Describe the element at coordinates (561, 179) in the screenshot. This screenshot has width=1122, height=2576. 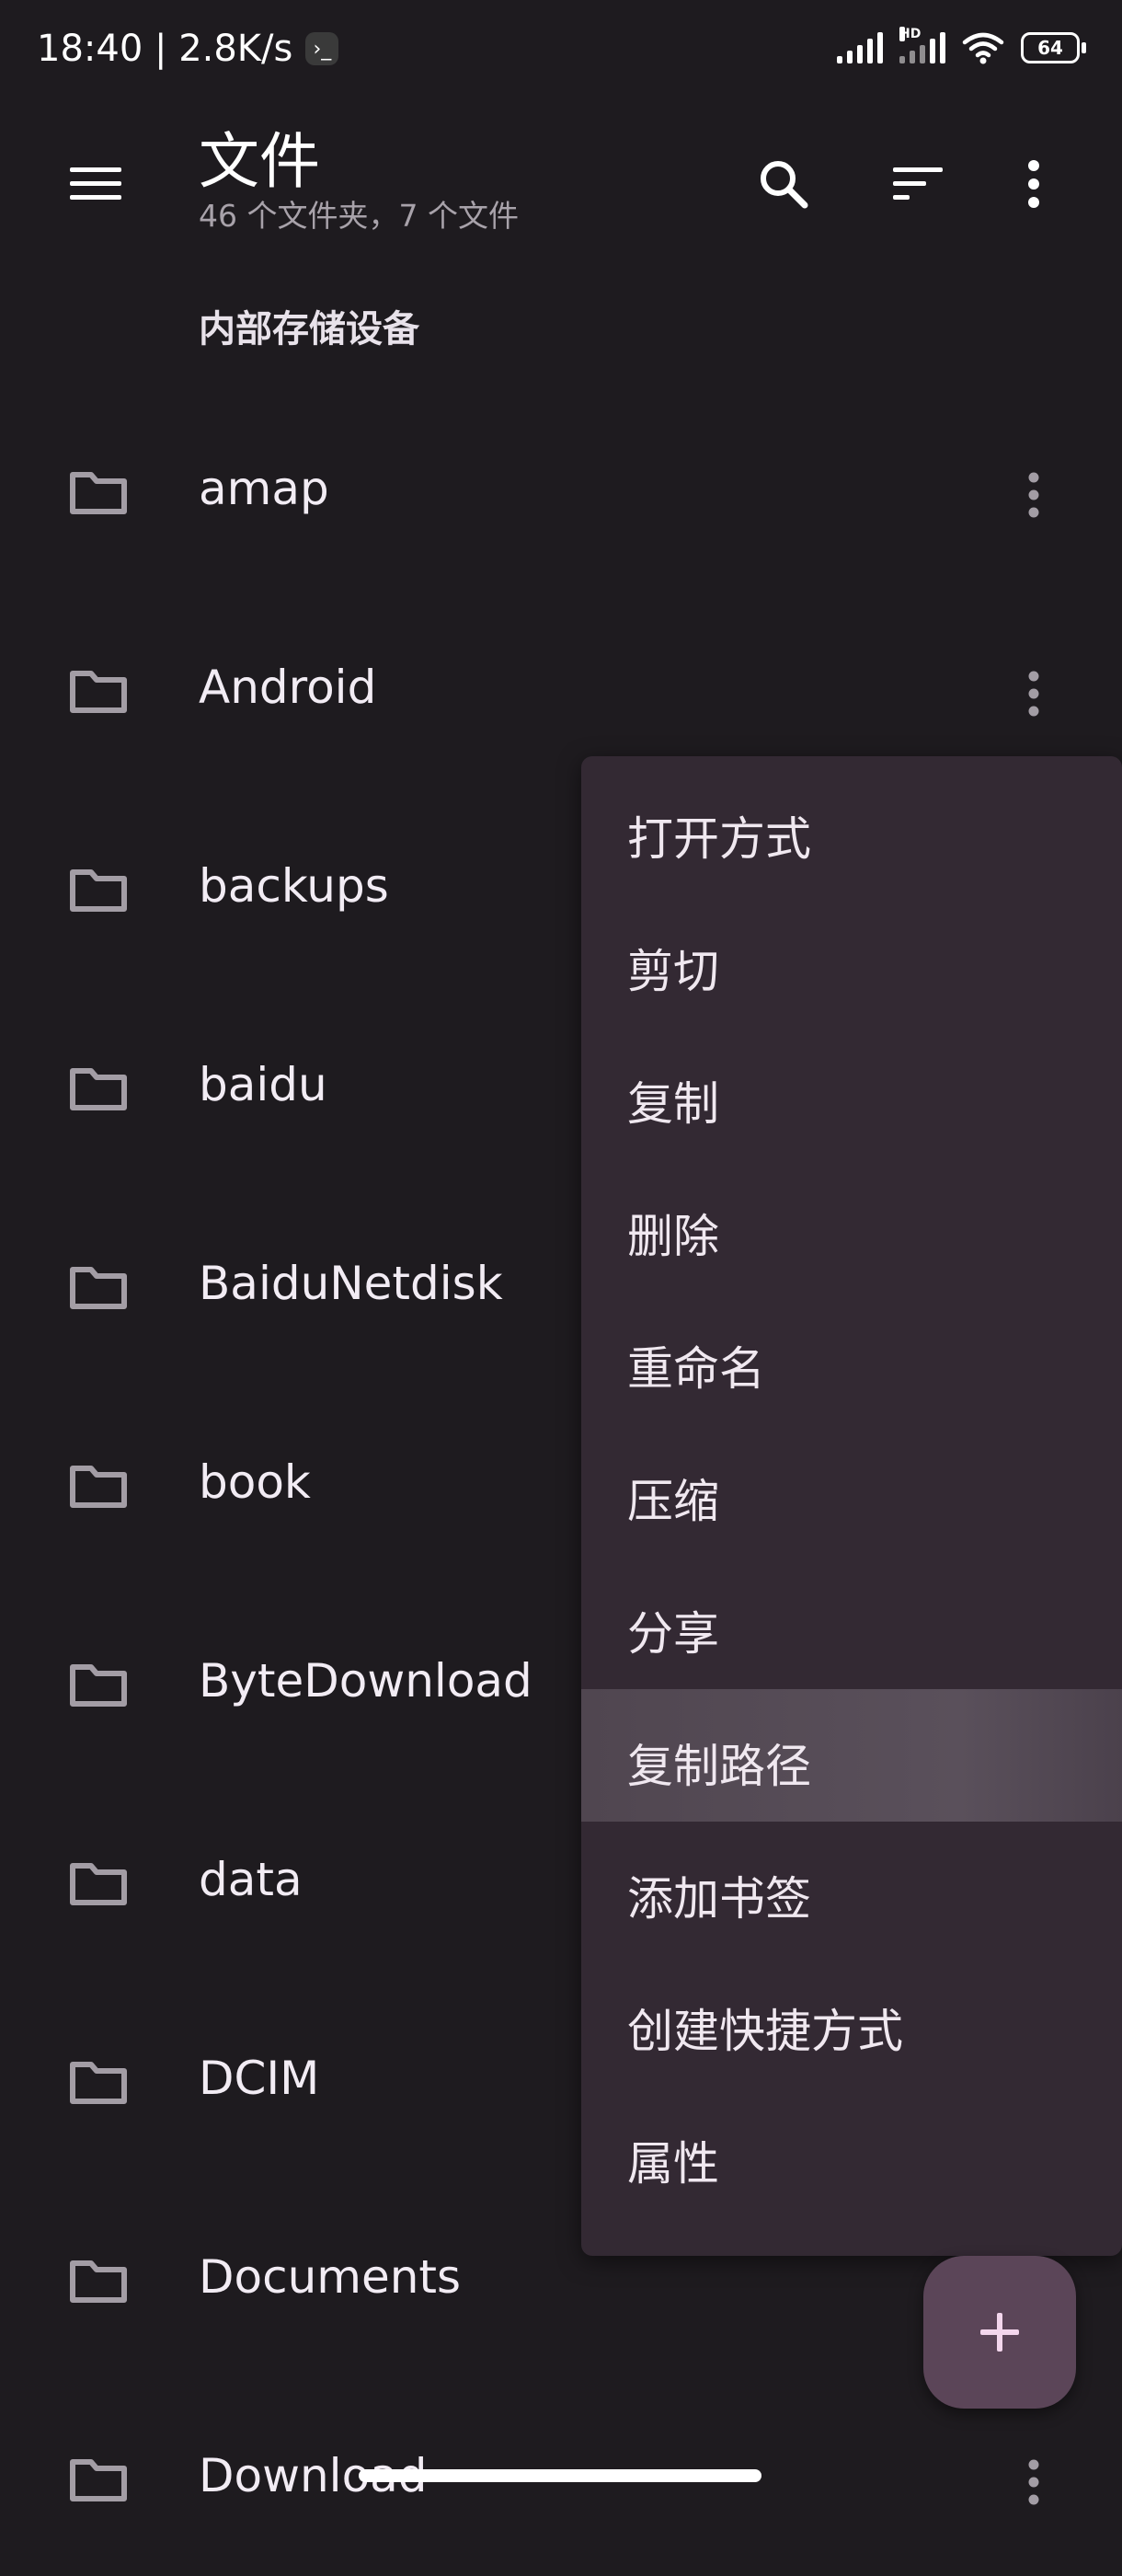
I see `app-bar: 文件 46 个文件夹，7 个文件` at that location.